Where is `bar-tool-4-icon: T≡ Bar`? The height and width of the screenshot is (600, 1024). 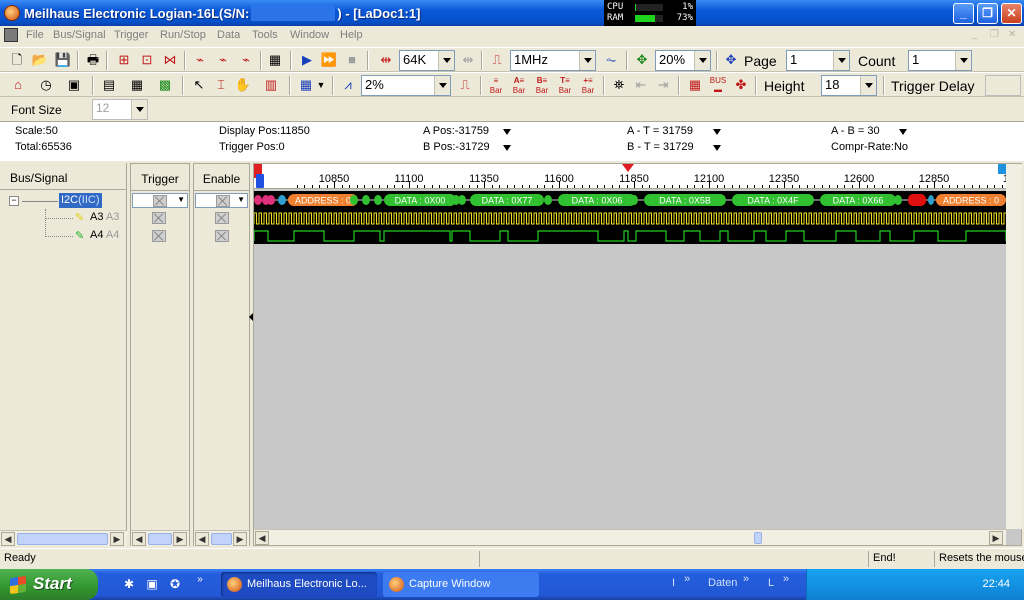
bar-tool-4-icon: T≡ Bar is located at coordinates (565, 85).